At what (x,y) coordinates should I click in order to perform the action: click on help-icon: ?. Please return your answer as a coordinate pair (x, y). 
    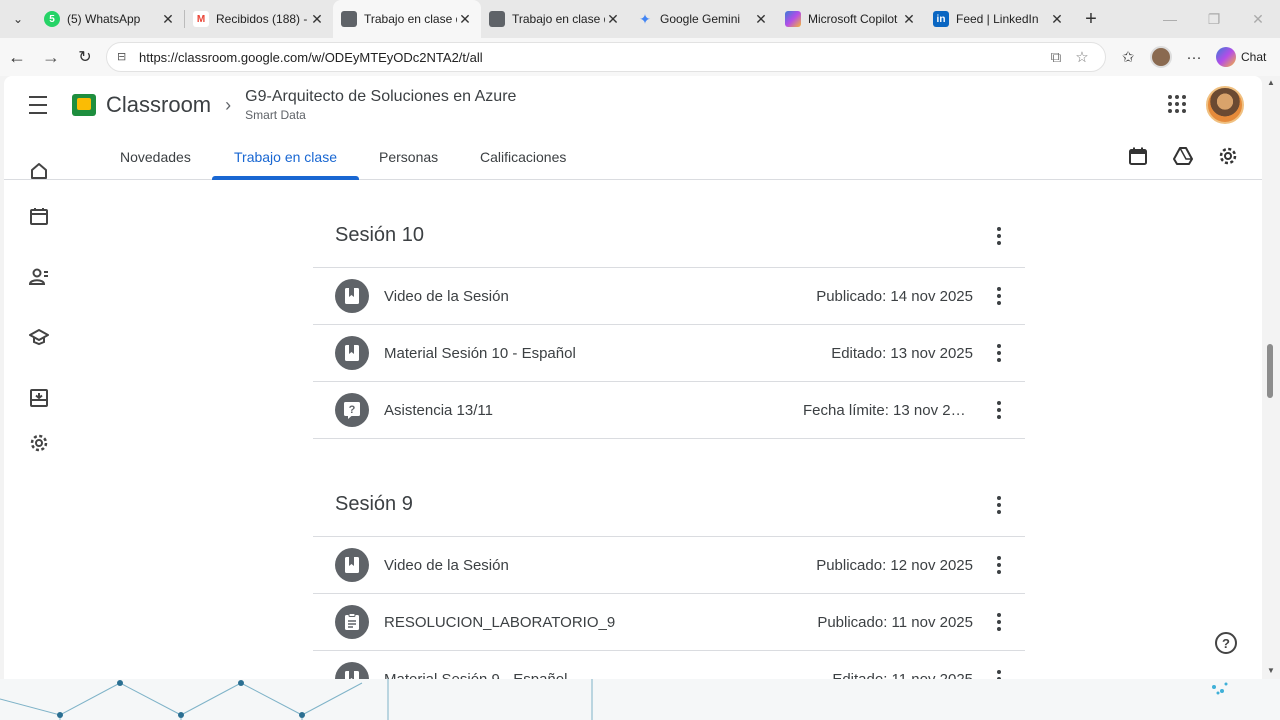
    Looking at the image, I should click on (1226, 643).